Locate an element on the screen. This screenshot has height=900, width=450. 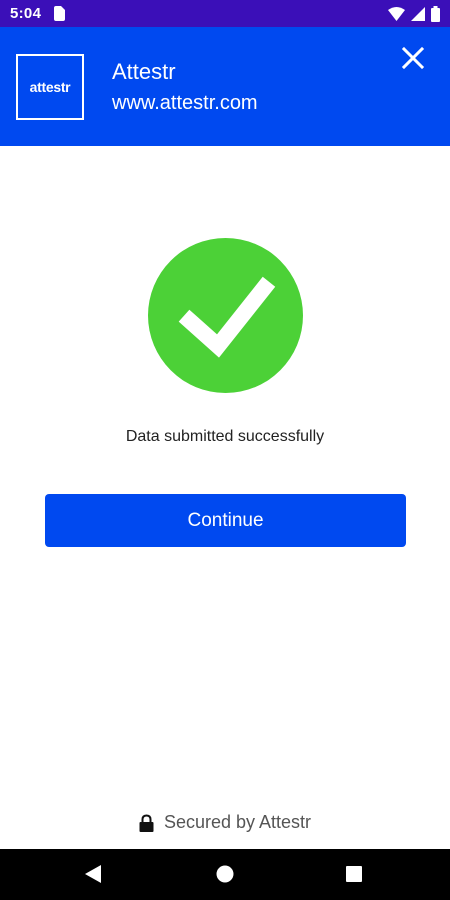
android-nav-bar is located at coordinates (225, 874).